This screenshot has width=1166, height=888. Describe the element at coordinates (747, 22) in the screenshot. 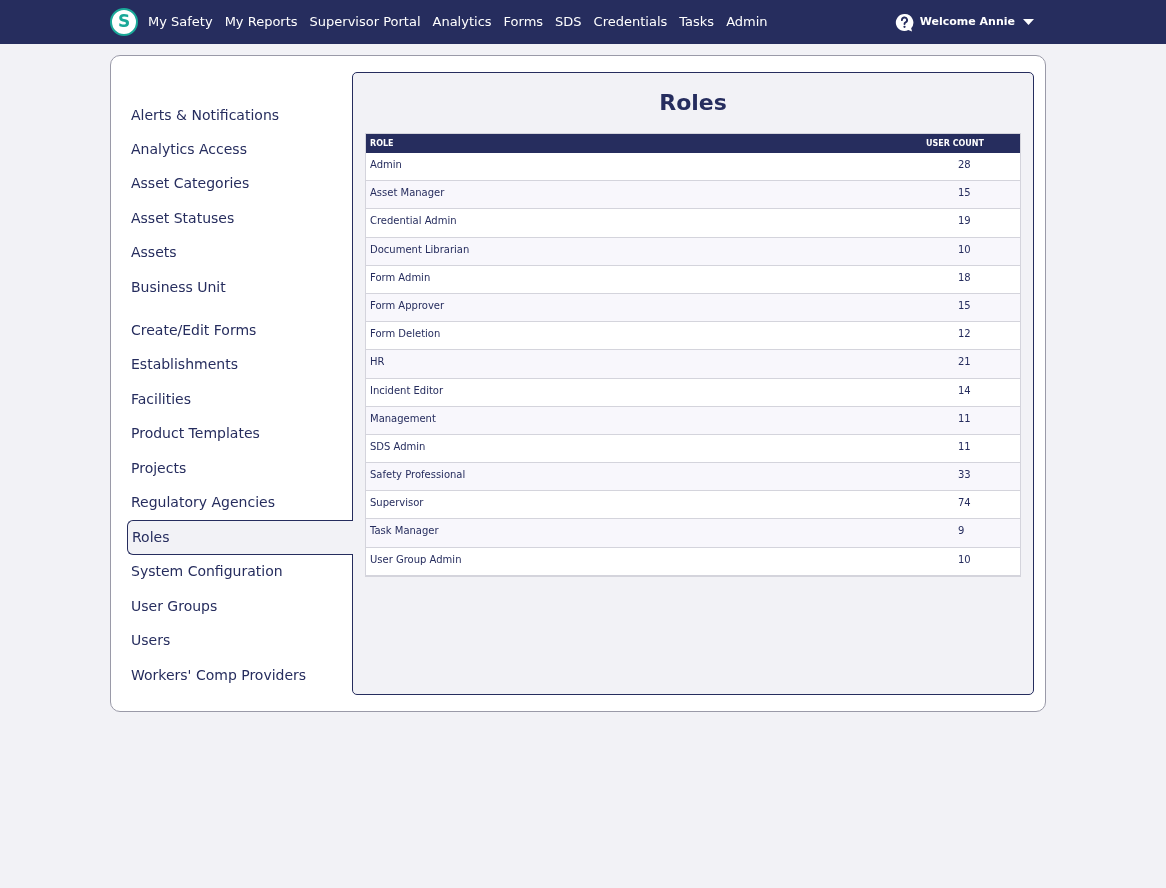

I see `nav-link: Admin` at that location.